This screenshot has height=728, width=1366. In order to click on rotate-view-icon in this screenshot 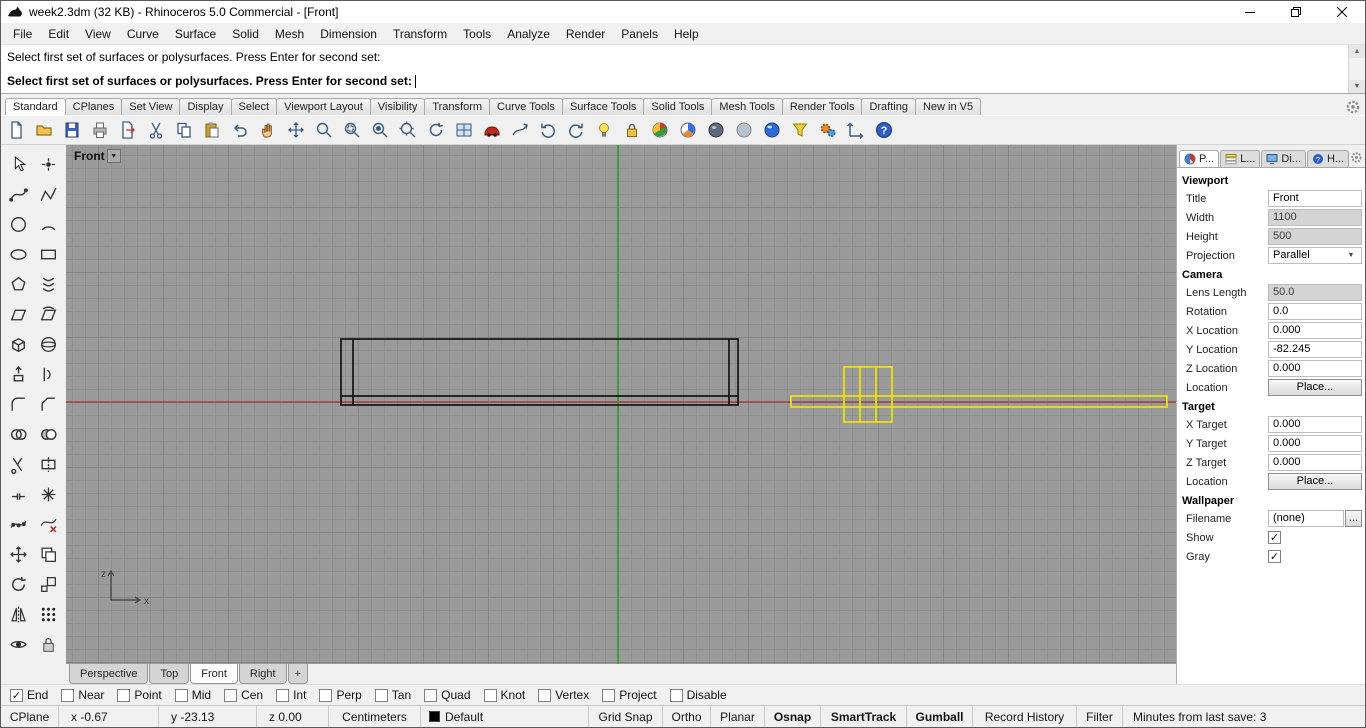, I will do `click(436, 130)`.